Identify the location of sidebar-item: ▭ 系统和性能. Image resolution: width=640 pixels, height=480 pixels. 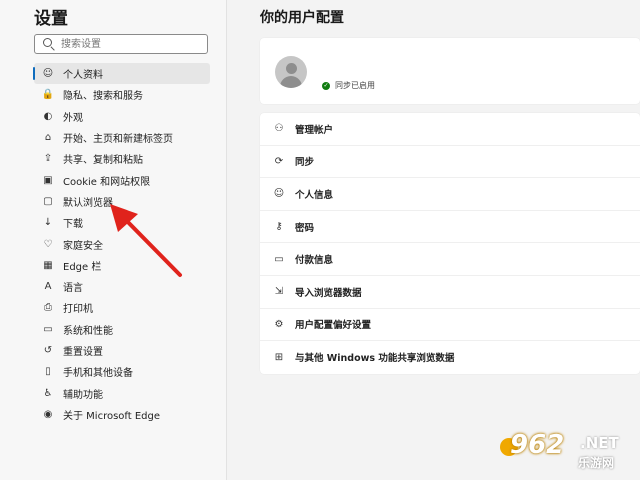
(122, 329).